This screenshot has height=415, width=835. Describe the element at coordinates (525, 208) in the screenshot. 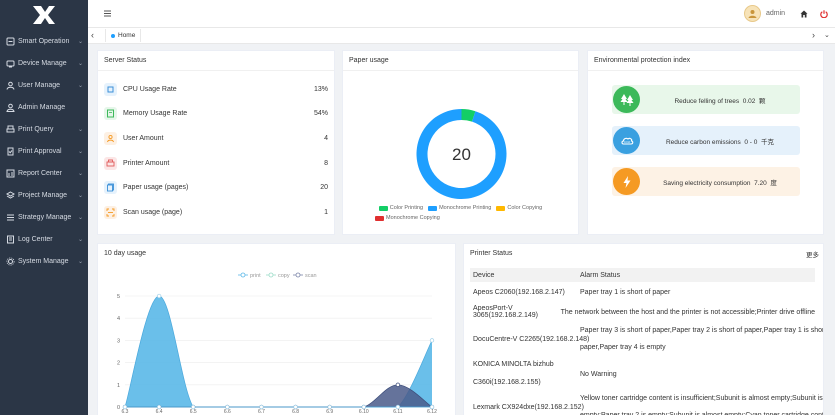

I see `legend-label: Color Copying` at that location.